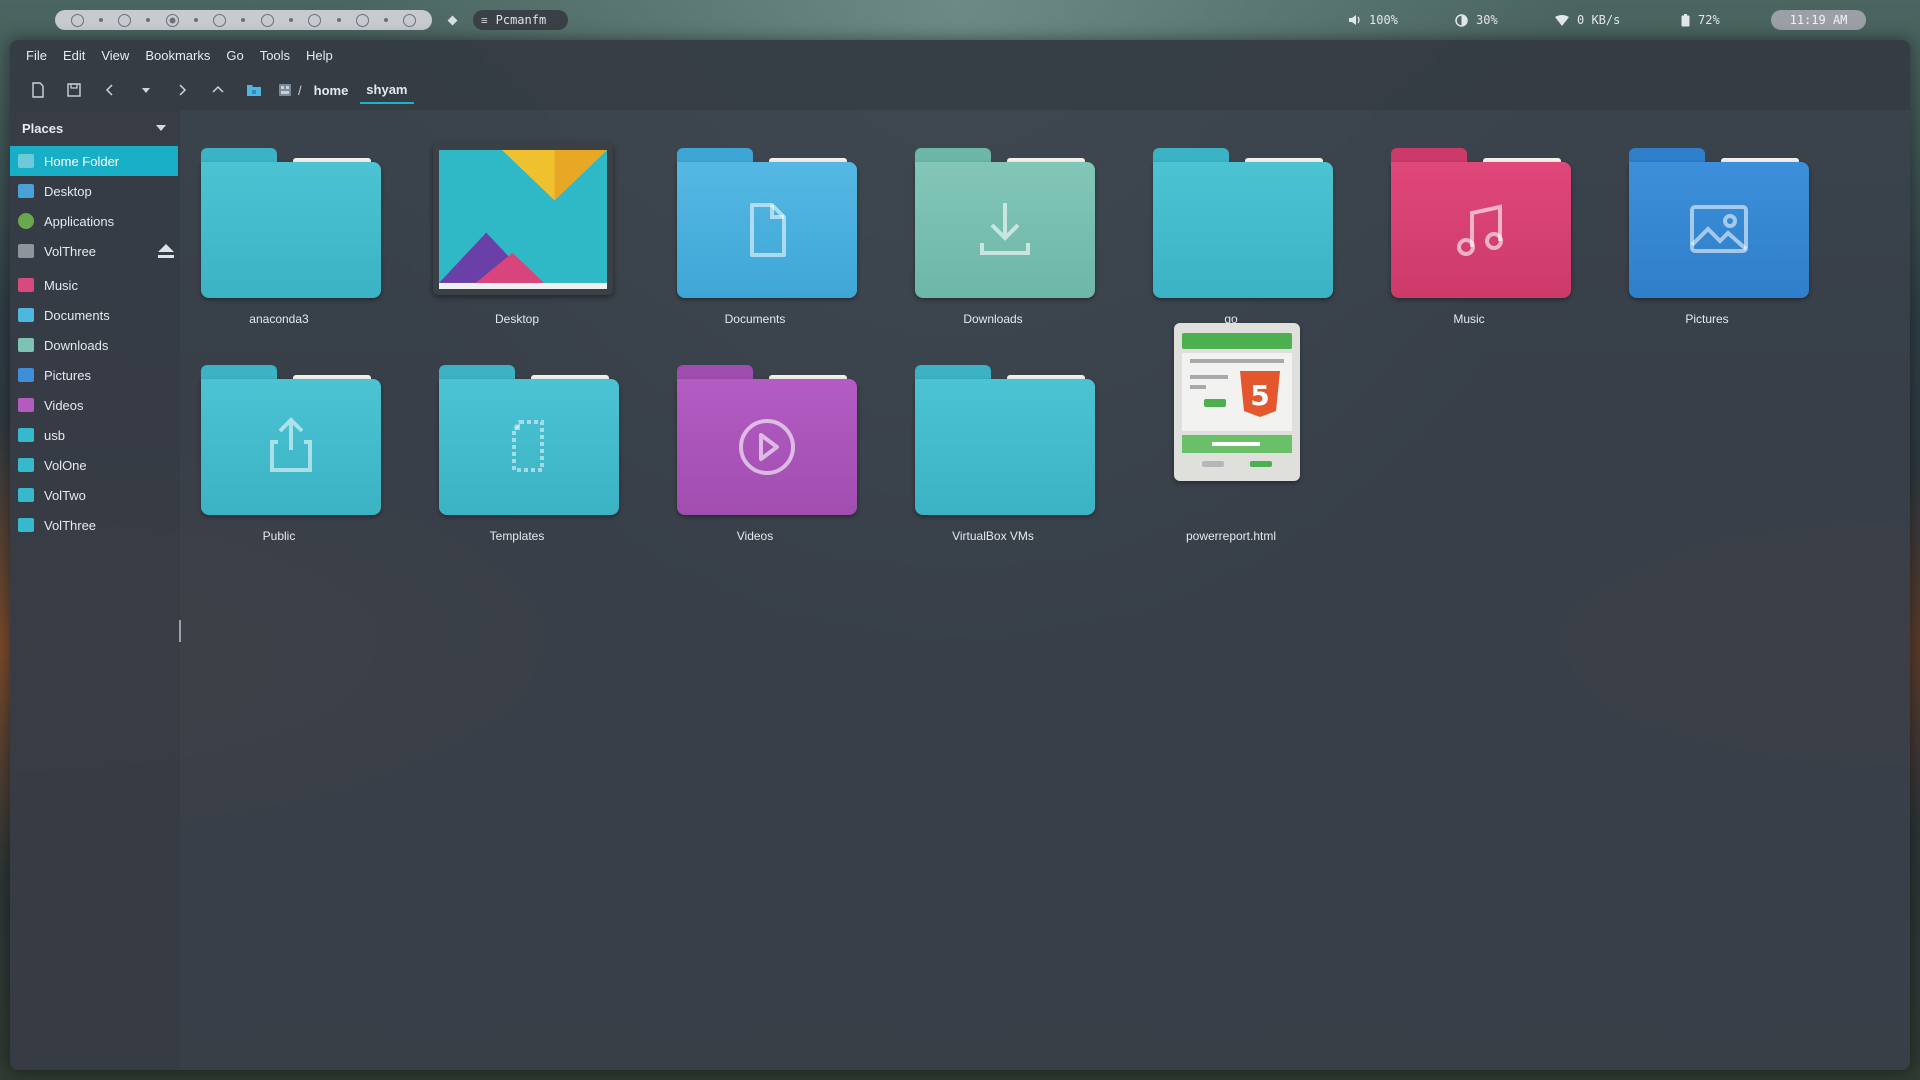  I want to click on menu-help: Help, so click(319, 55).